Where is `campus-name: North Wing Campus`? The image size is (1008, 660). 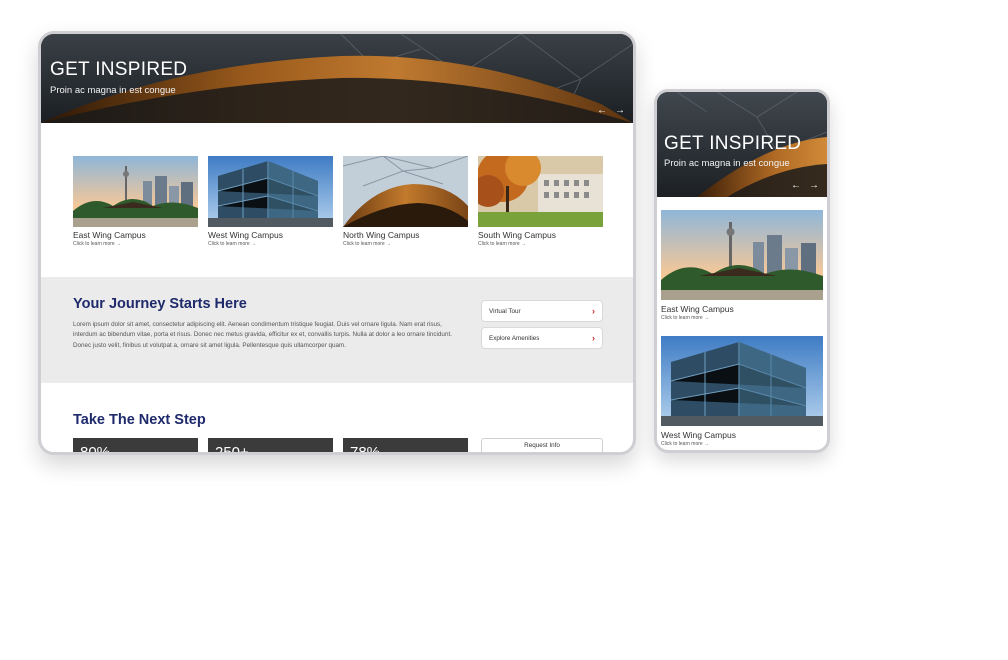
campus-name: North Wing Campus is located at coordinates (381, 235).